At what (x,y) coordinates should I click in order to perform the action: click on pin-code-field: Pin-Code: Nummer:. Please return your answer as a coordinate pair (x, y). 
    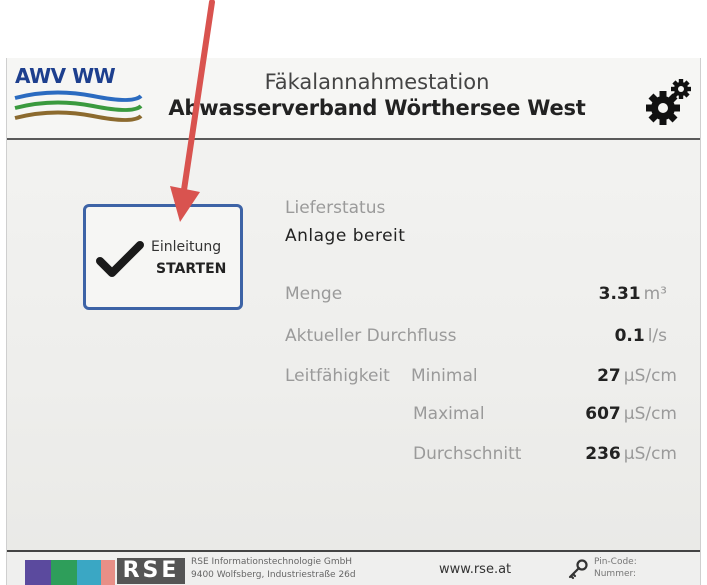
    Looking at the image, I should click on (615, 568).